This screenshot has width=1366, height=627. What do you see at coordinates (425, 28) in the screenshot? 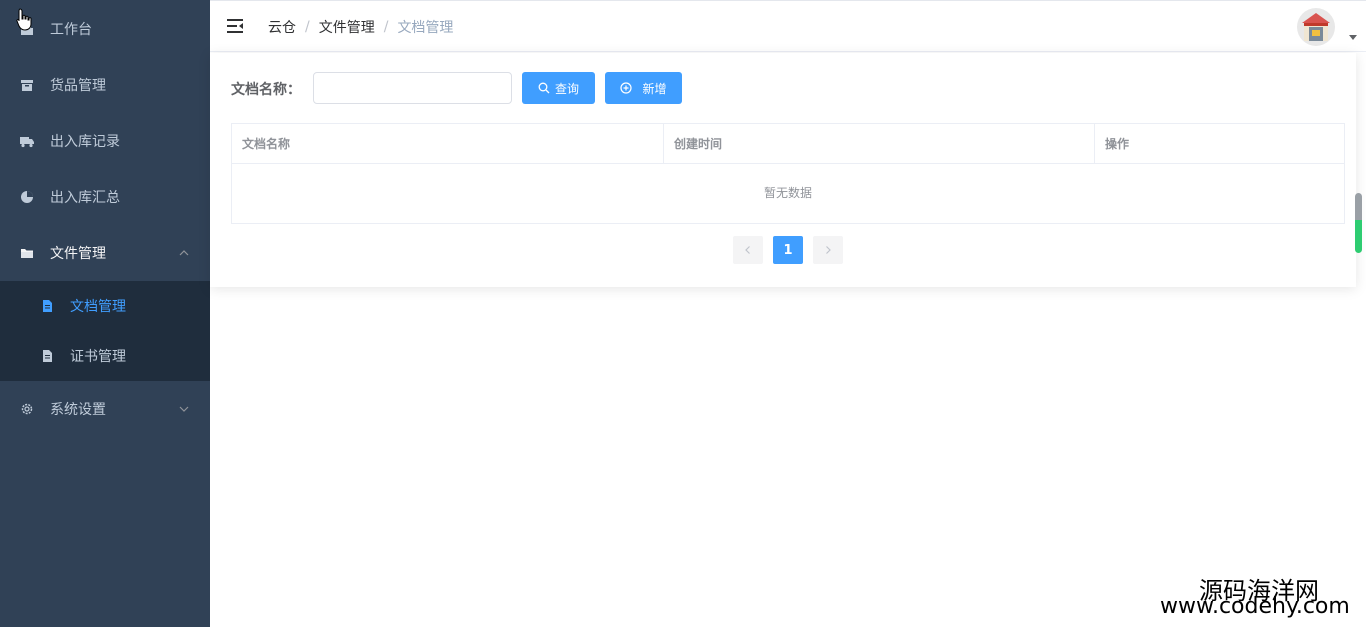
I see `breadcrumb-item-current: 文档管理` at bounding box center [425, 28].